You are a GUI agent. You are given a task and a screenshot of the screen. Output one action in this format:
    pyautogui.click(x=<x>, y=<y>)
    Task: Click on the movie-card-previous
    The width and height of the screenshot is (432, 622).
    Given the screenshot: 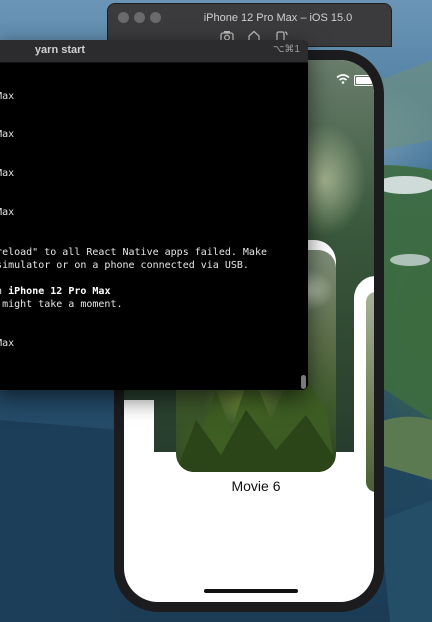 What is the action you would take?
    pyautogui.click(x=139, y=452)
    